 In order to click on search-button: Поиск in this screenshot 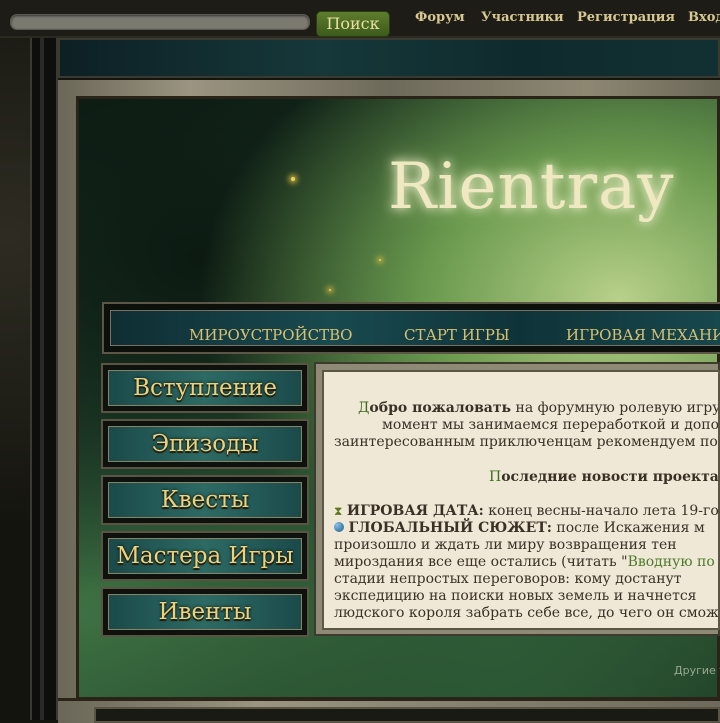, I will do `click(353, 24)`.